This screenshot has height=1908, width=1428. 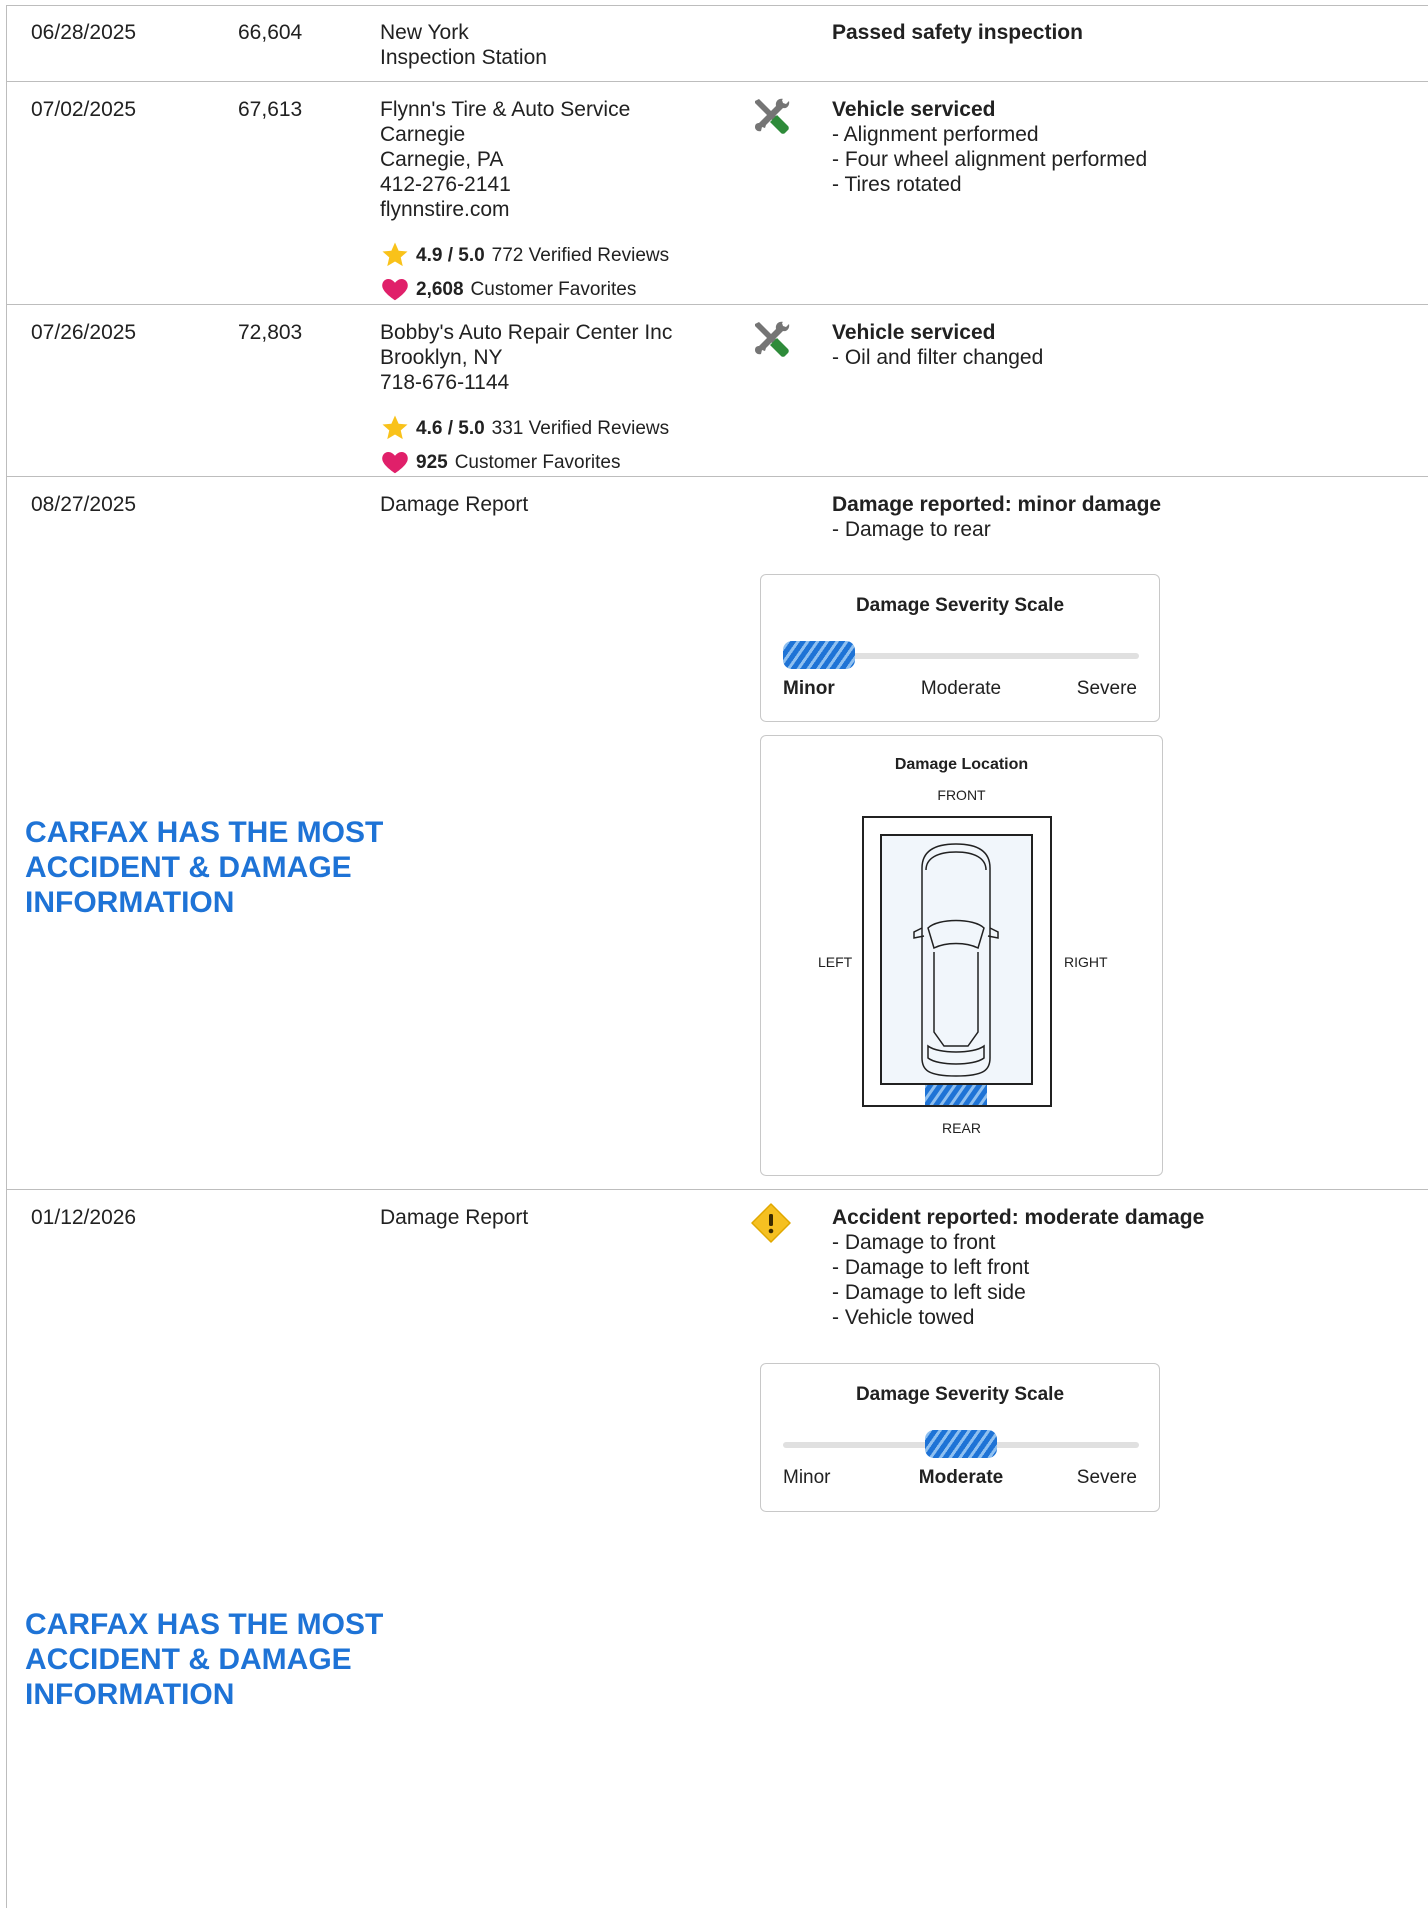 What do you see at coordinates (270, 32) in the screenshot?
I see `row-odometer: 66,604` at bounding box center [270, 32].